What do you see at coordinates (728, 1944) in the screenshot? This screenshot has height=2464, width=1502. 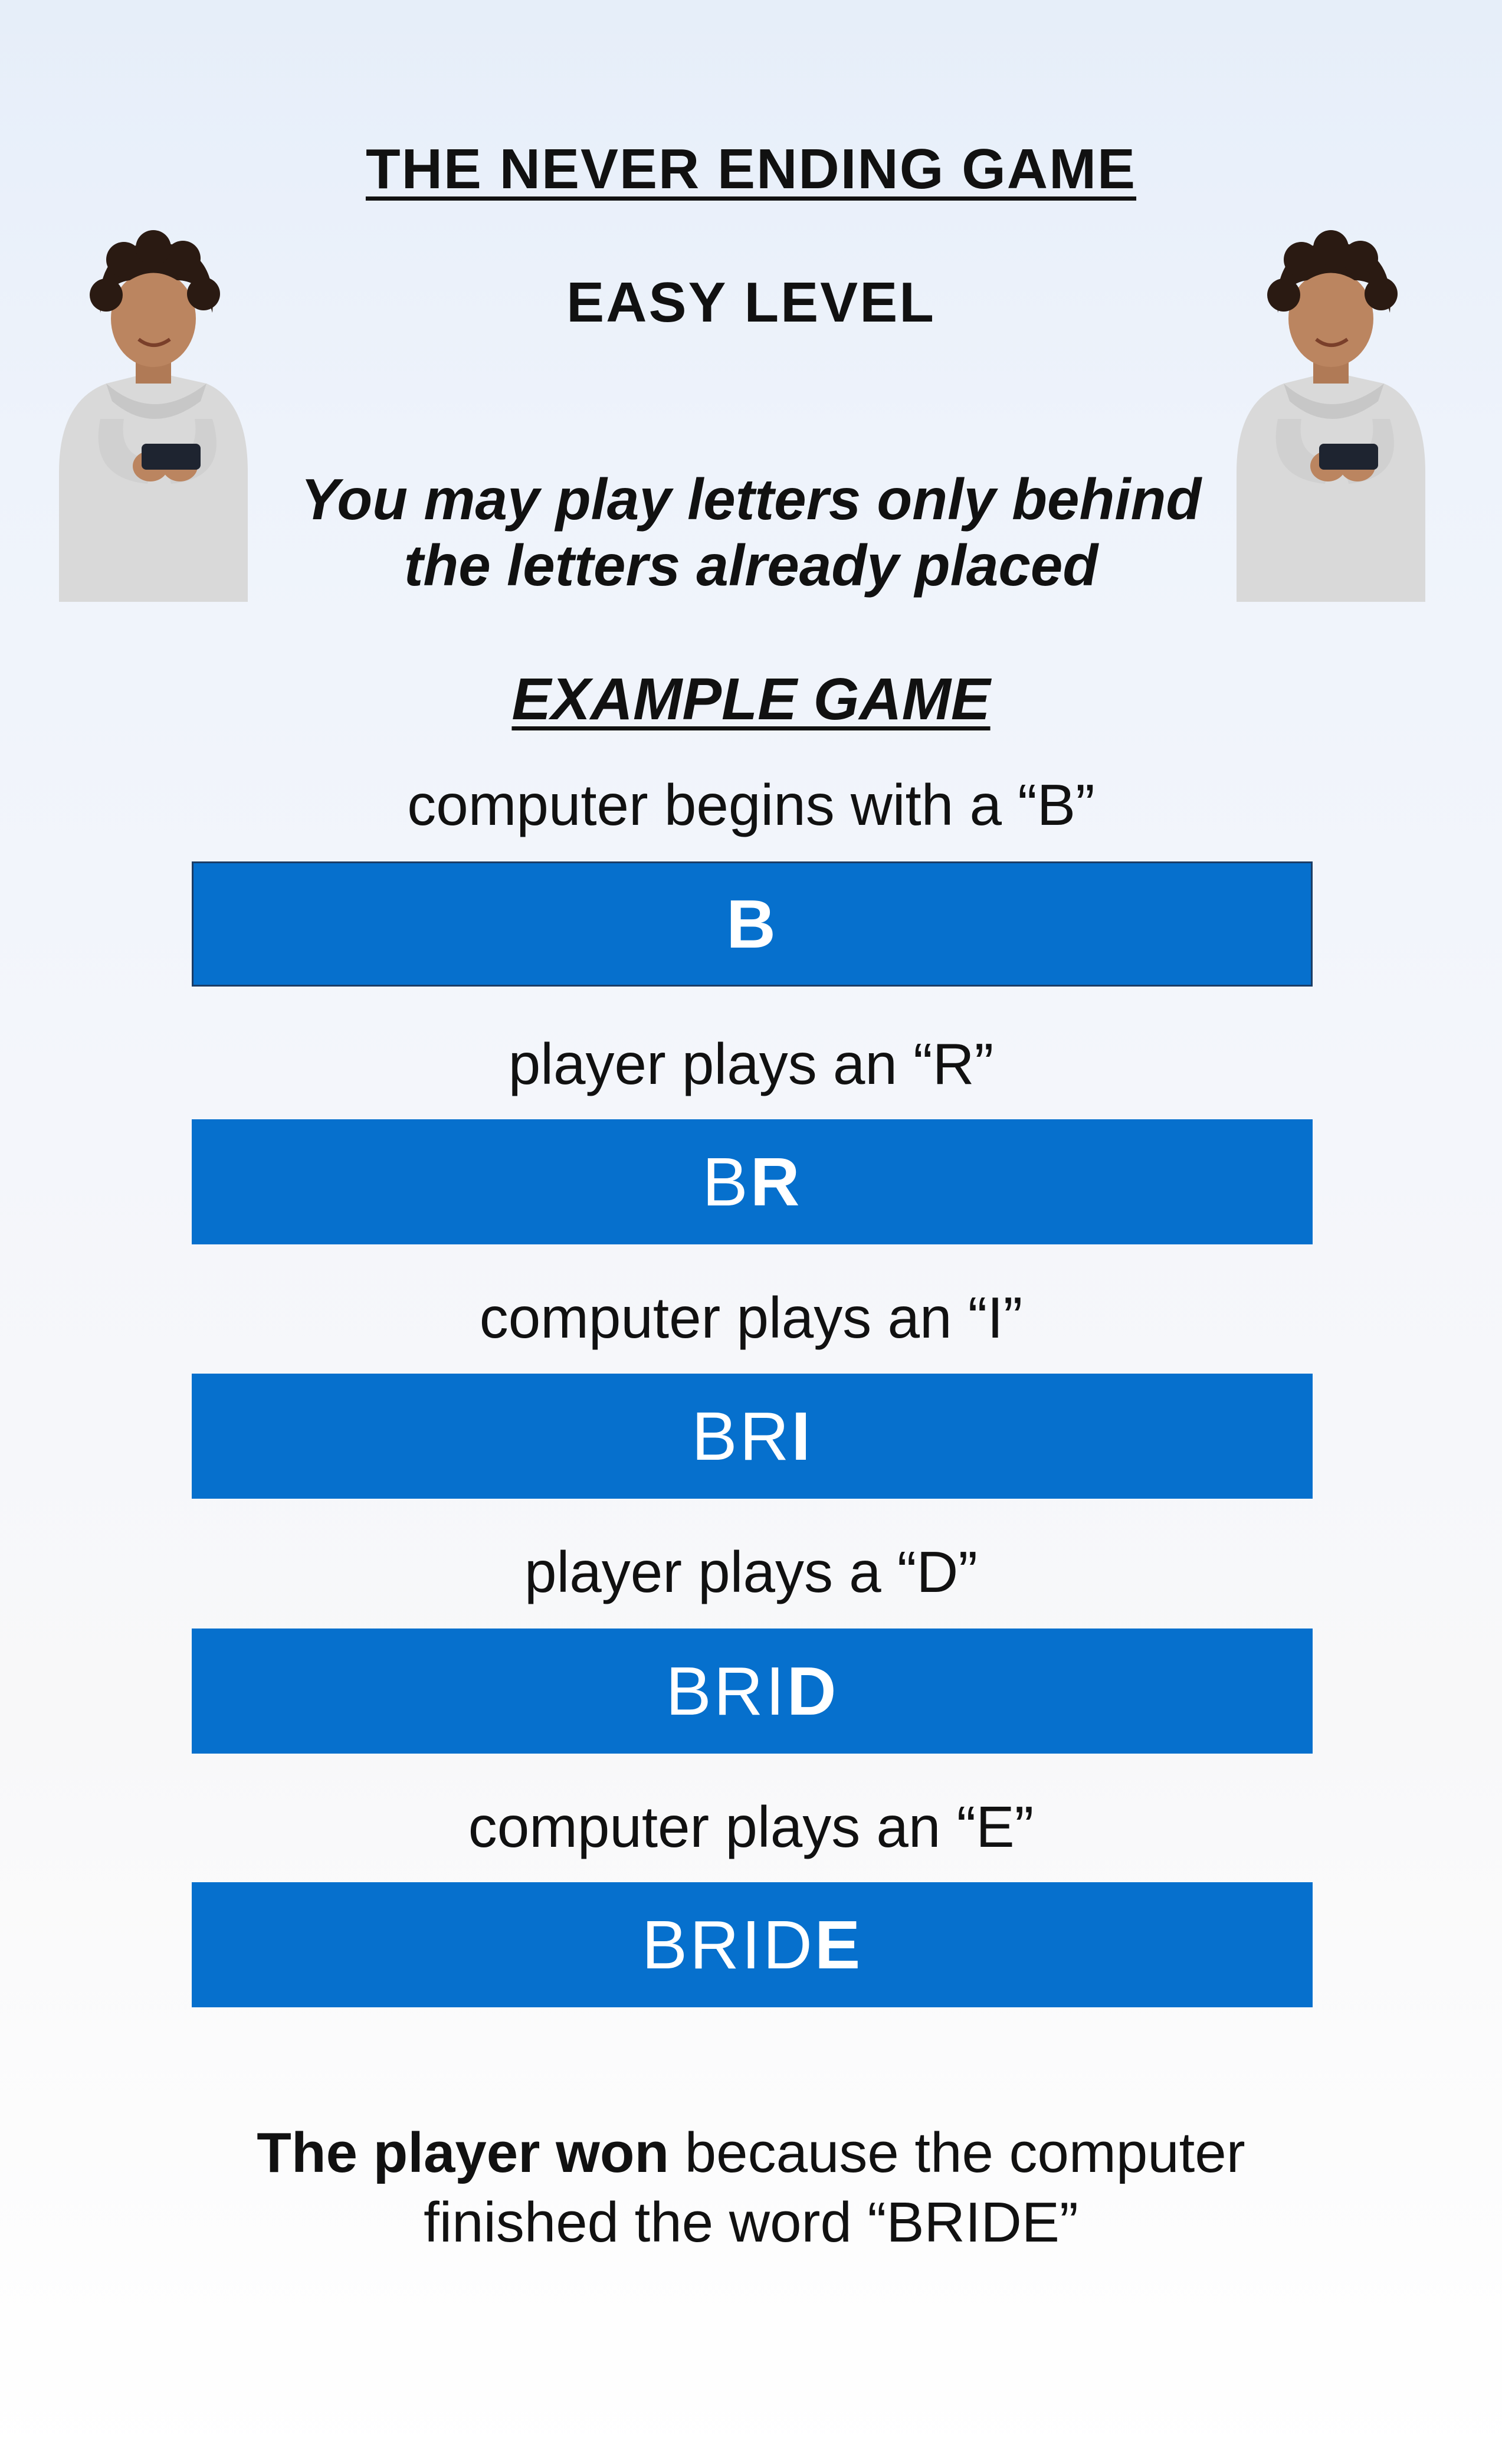 I see `previous-letters: BRID` at bounding box center [728, 1944].